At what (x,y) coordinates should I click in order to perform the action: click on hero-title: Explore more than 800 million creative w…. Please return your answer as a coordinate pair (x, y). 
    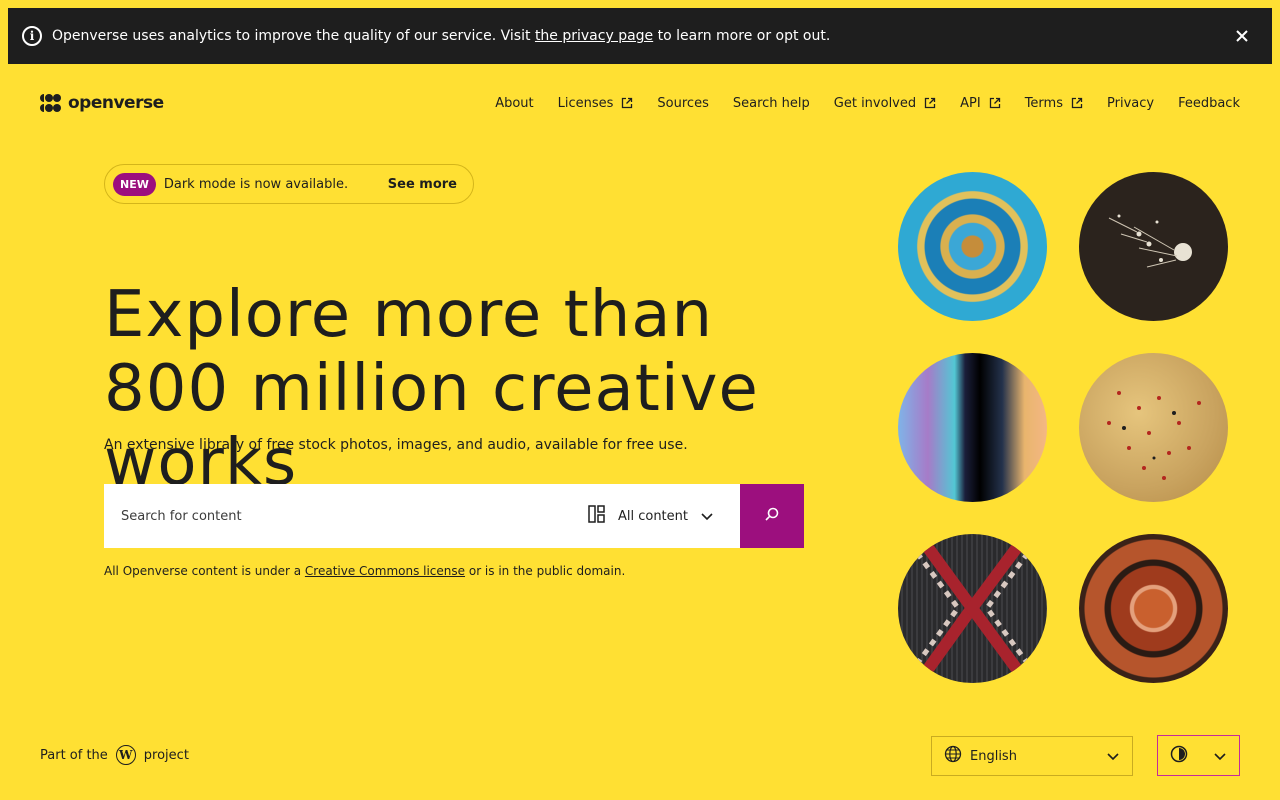
    Looking at the image, I should click on (431, 389).